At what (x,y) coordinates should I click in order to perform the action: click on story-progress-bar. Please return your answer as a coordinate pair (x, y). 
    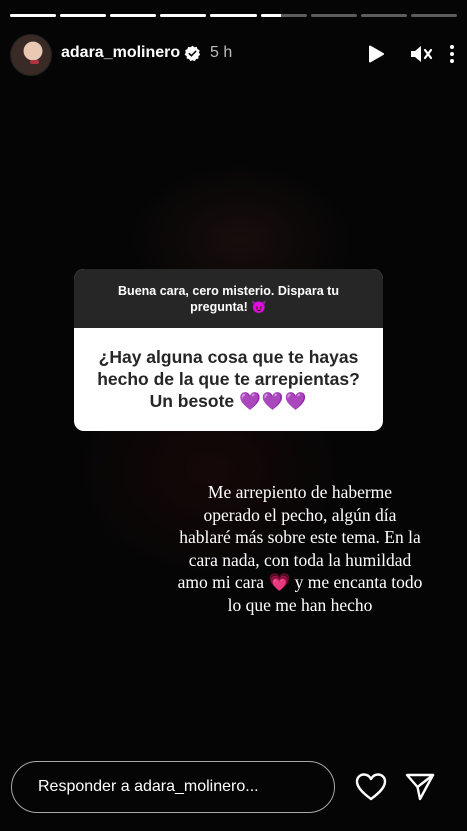
    Looking at the image, I should click on (233, 15).